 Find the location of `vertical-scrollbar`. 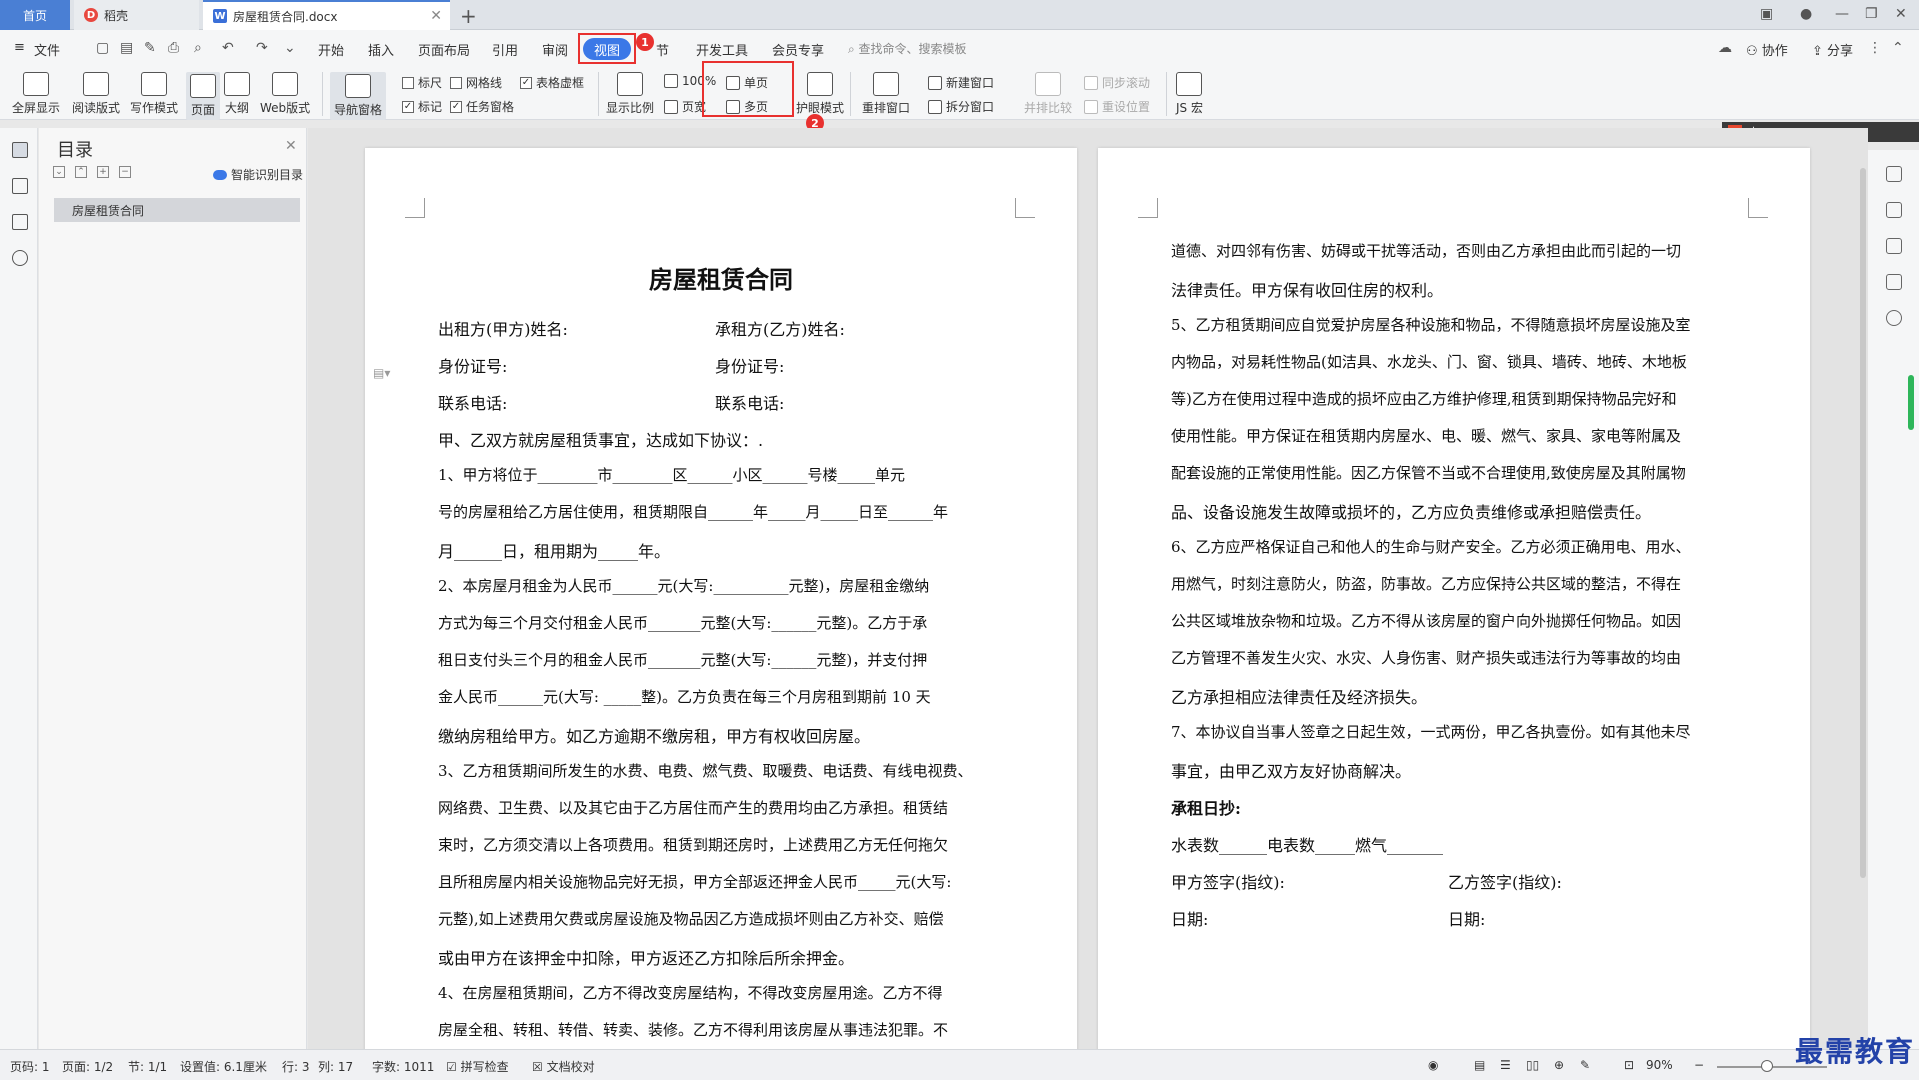

vertical-scrollbar is located at coordinates (1863, 523).